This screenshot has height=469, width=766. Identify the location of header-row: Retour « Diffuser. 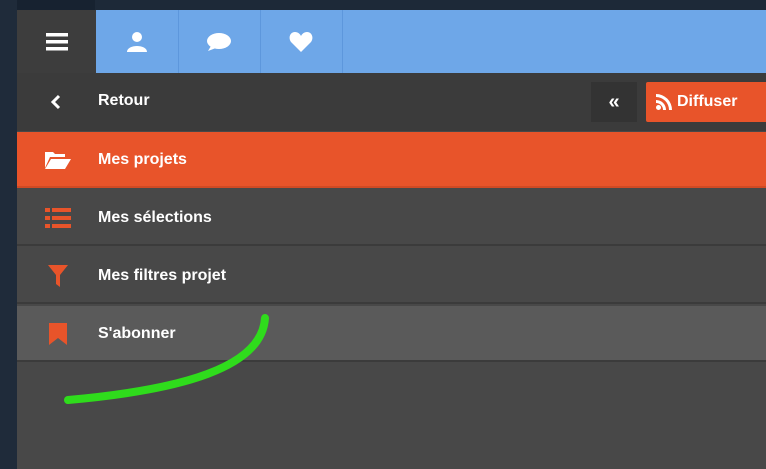
(391, 102).